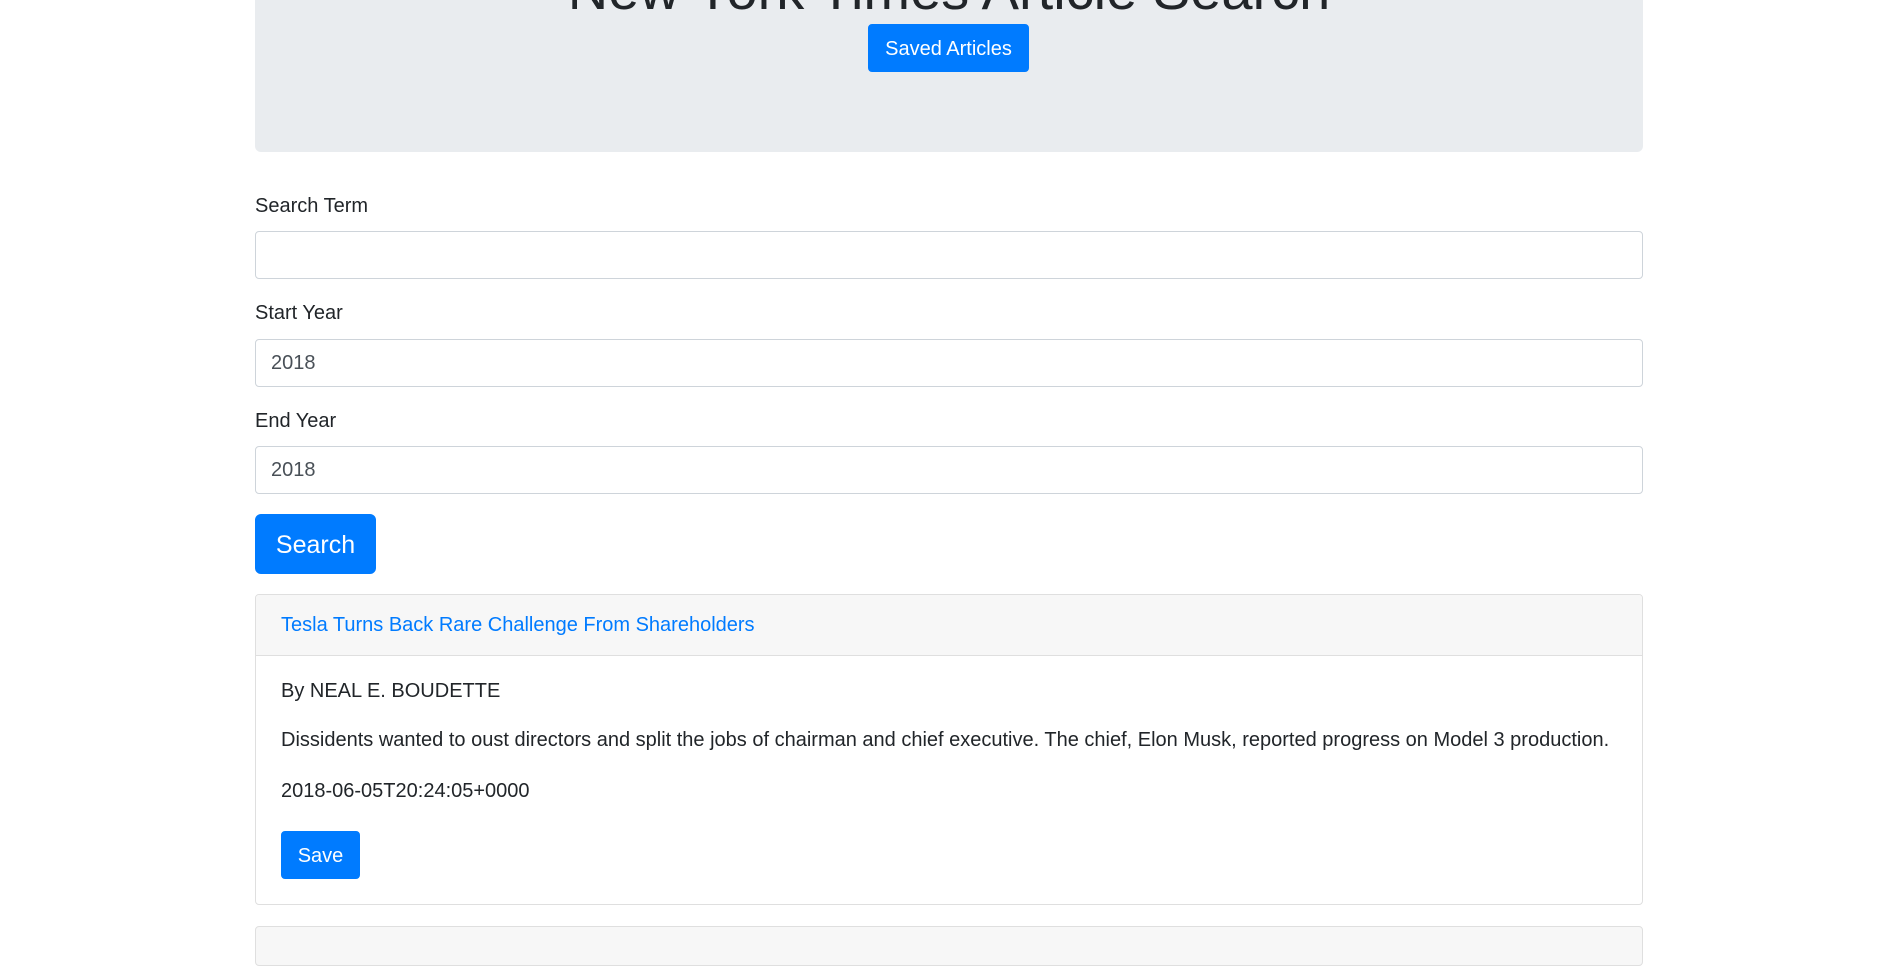  I want to click on saved-articles-button: Saved Articles, so click(948, 48).